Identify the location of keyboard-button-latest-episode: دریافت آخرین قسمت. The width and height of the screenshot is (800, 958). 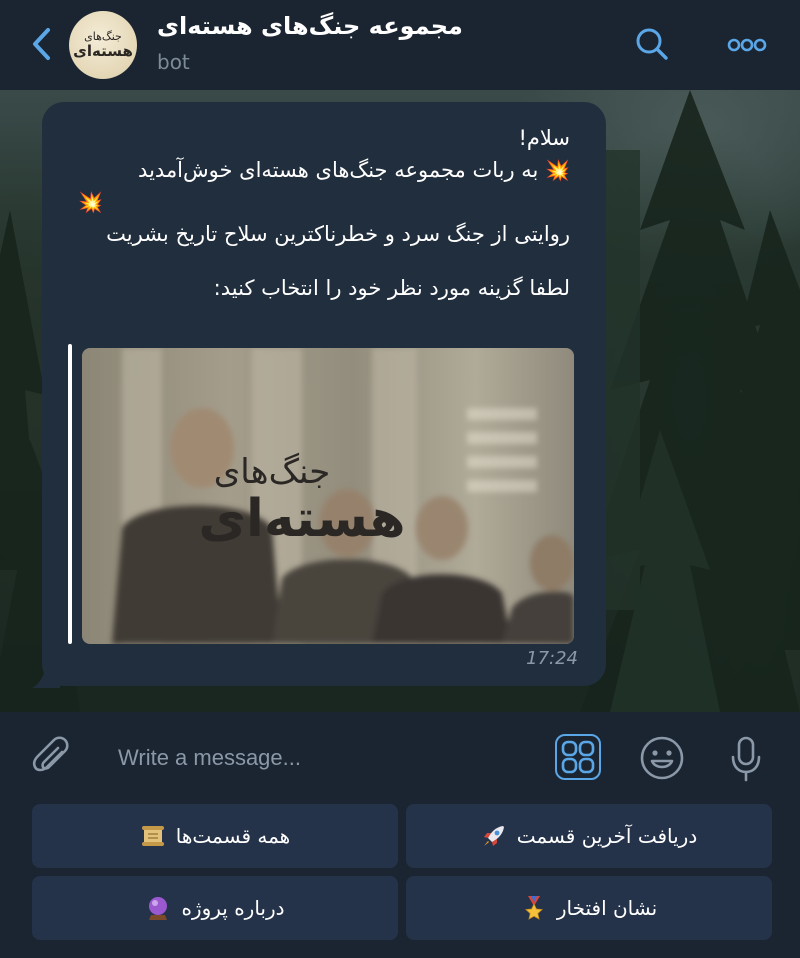
(589, 836).